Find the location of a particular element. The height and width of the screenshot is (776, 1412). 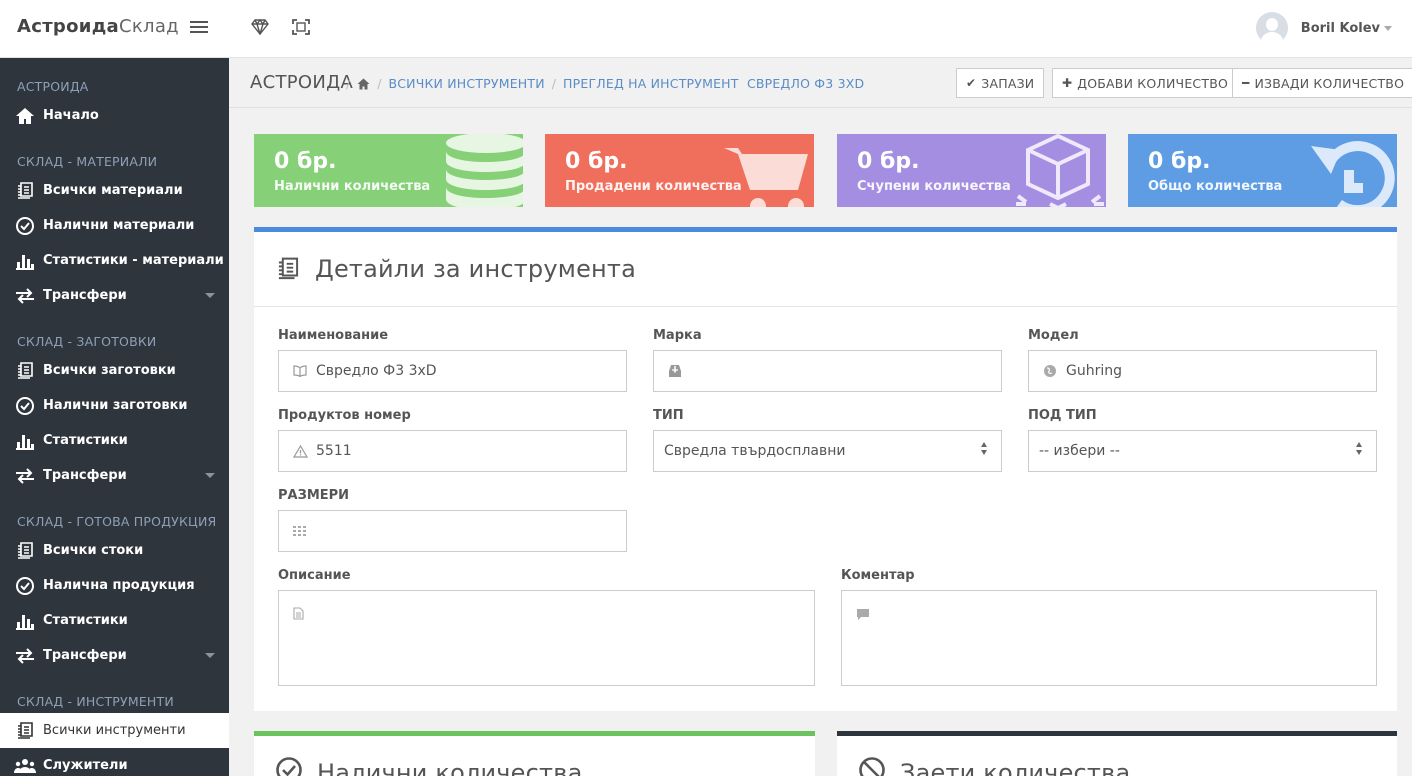

stat-card-available: 0 бр. Налични количества is located at coordinates (388, 170).